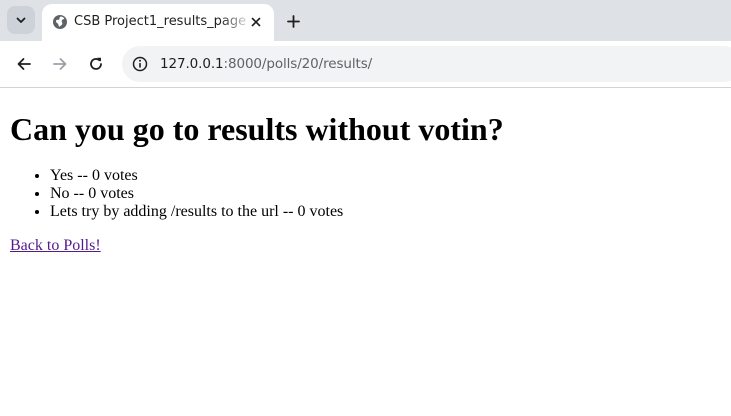 The image size is (731, 416). Describe the element at coordinates (426, 64) in the screenshot. I see `address-bar: 127.0.0.1:8000/polls/20/results/` at that location.